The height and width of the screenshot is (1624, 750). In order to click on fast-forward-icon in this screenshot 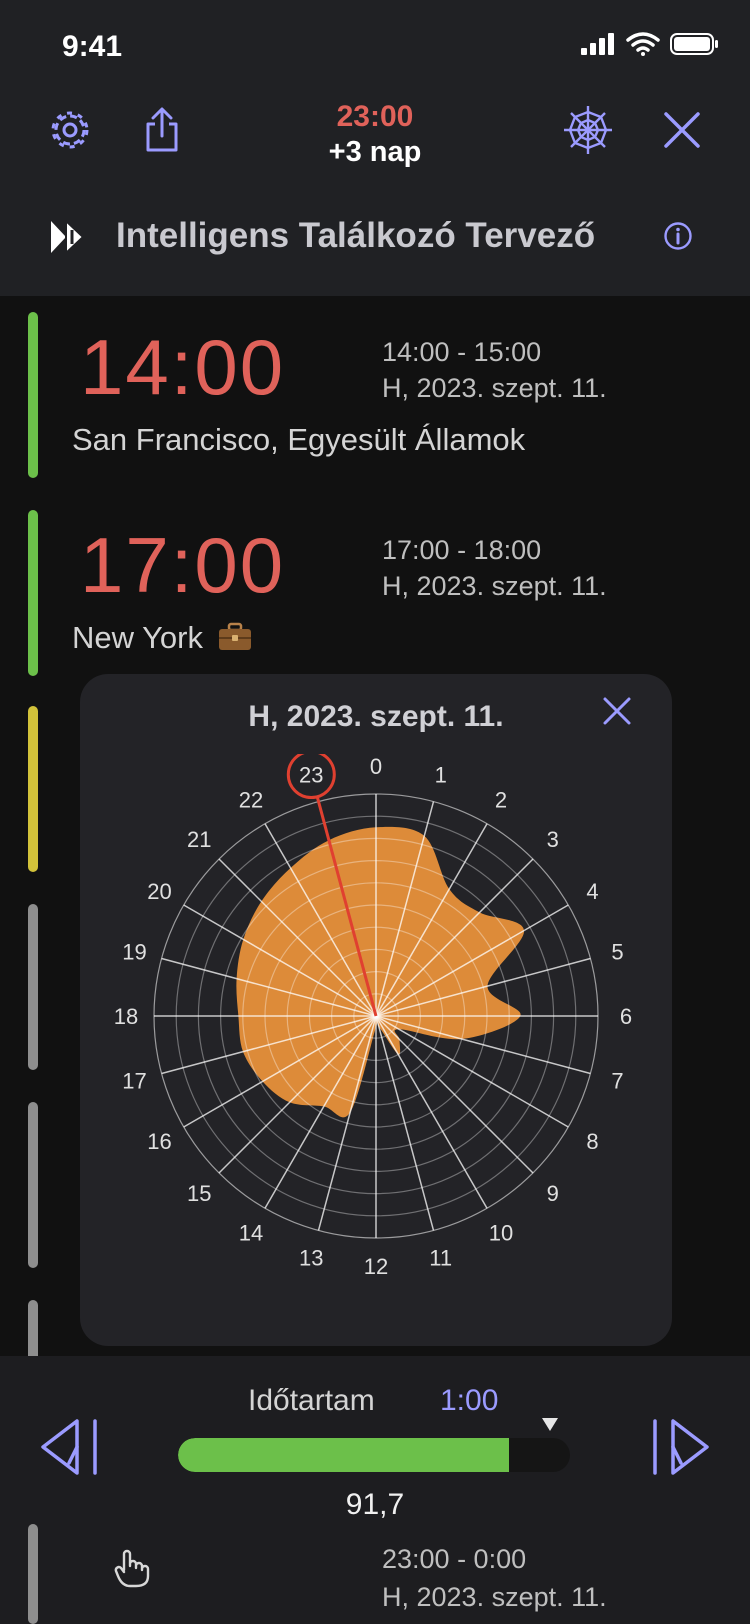, I will do `click(681, 1447)`.